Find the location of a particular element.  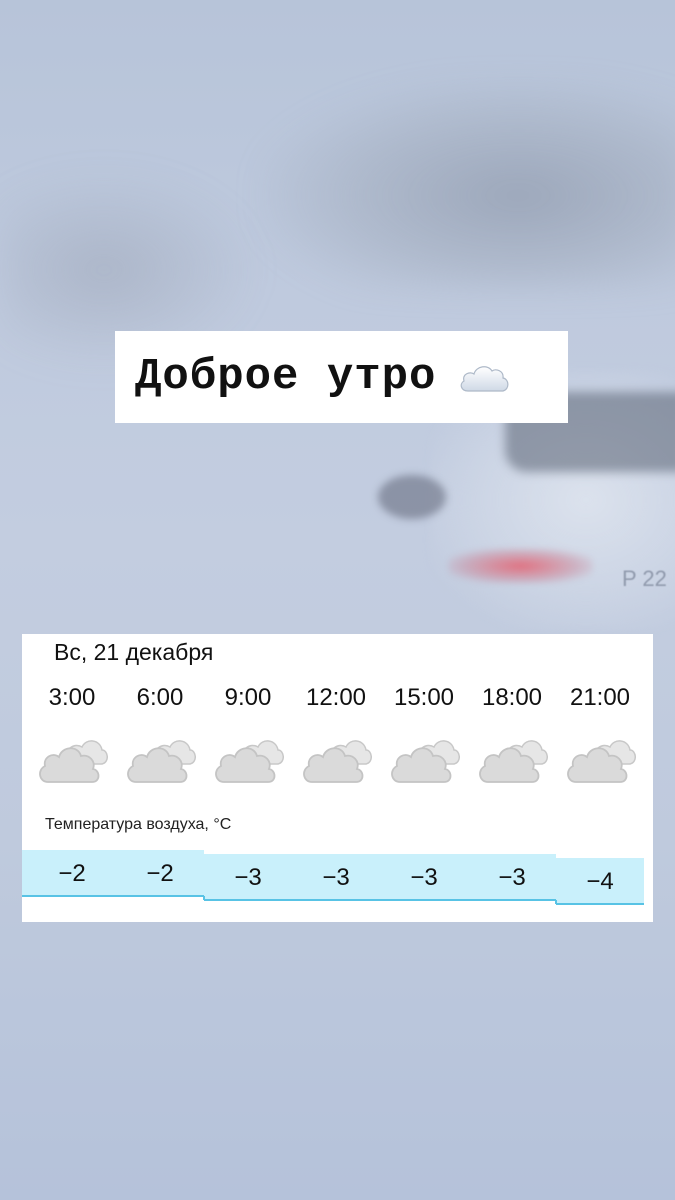

hour-label: 12:00 is located at coordinates (336, 697).